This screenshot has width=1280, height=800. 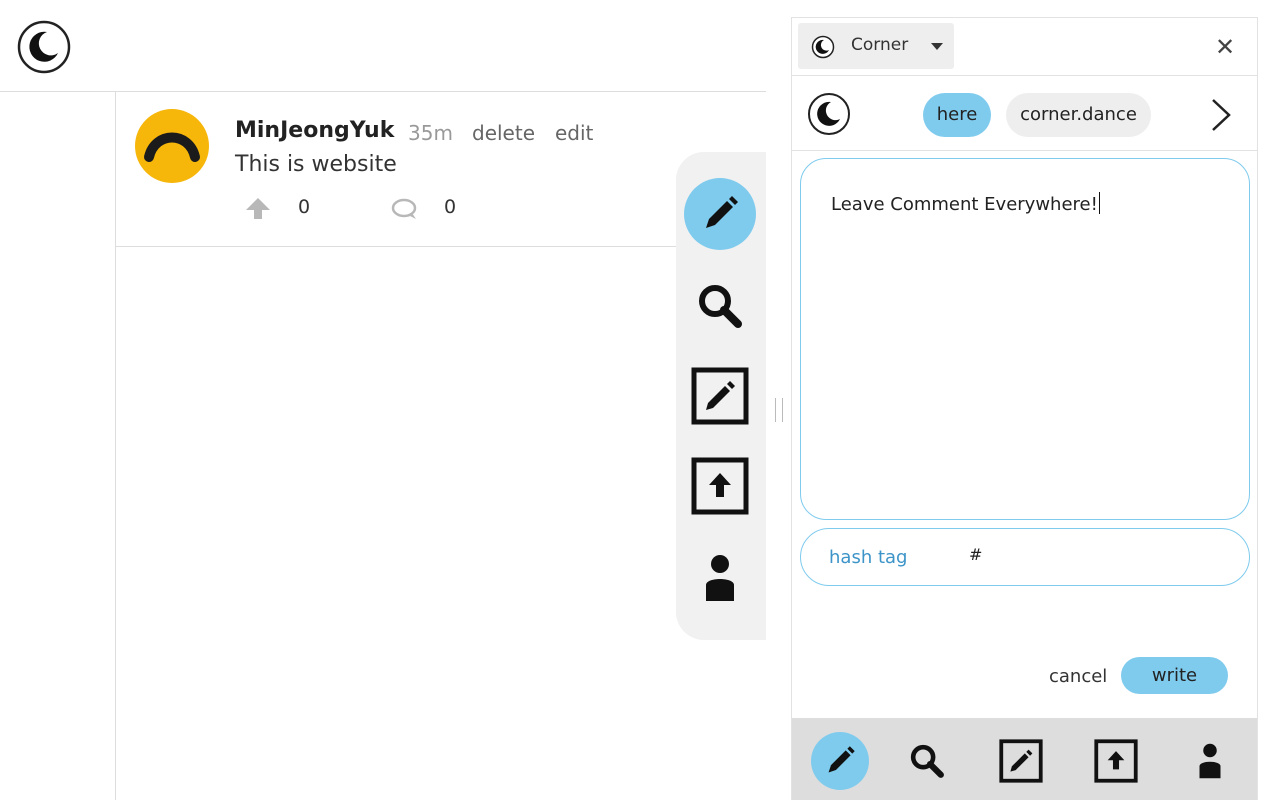 I want to click on chip-site: corner.dance, so click(x=1078, y=115).